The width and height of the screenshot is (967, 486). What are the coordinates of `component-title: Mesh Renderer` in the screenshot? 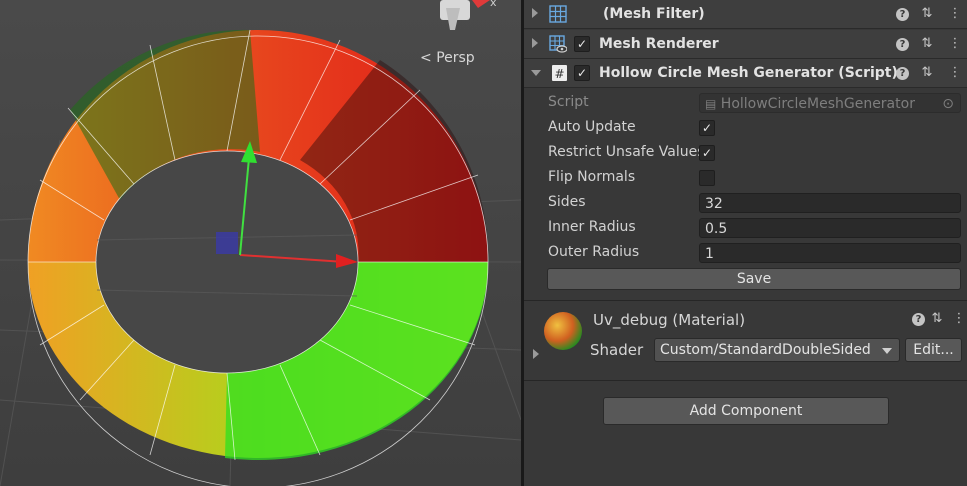 It's located at (659, 44).